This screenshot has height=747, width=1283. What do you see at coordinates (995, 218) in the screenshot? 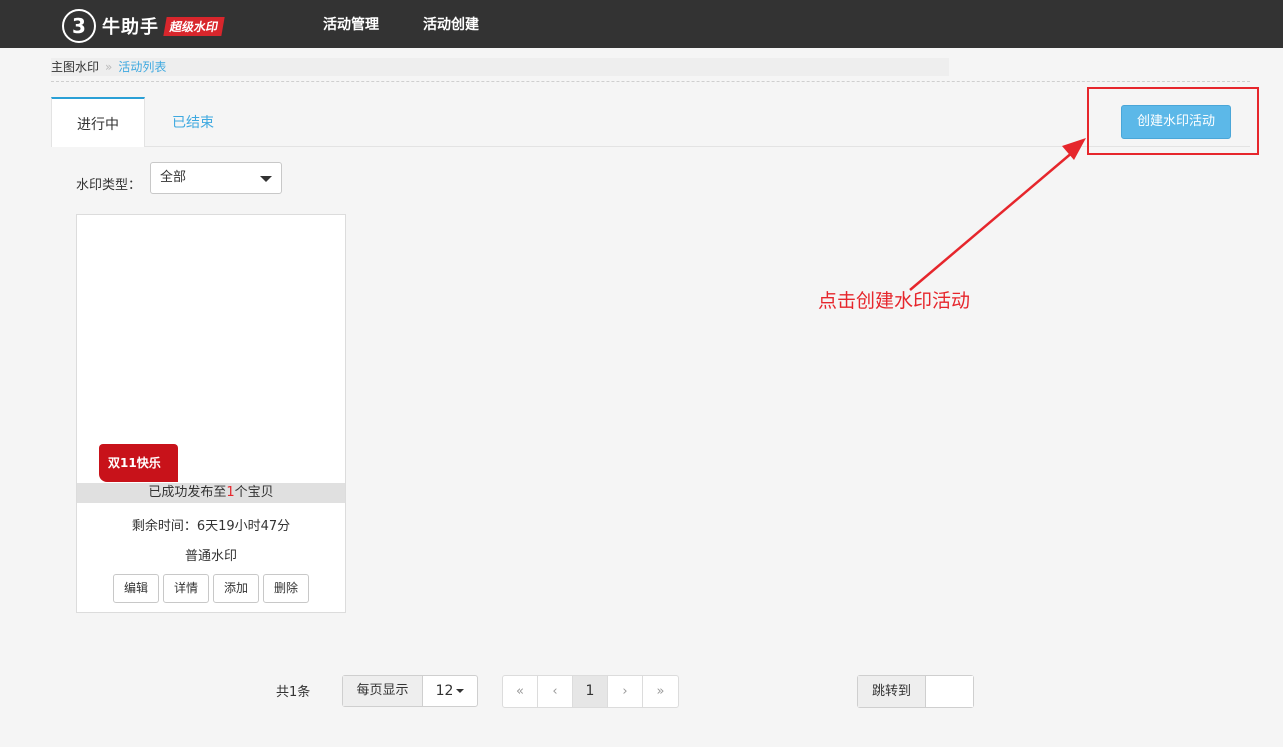
I see `arrow-line` at bounding box center [995, 218].